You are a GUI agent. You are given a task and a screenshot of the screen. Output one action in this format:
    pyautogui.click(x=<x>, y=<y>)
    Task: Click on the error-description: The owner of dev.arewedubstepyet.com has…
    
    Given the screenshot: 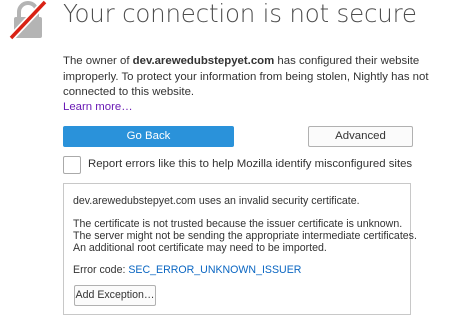 What is the action you would take?
    pyautogui.click(x=260, y=77)
    